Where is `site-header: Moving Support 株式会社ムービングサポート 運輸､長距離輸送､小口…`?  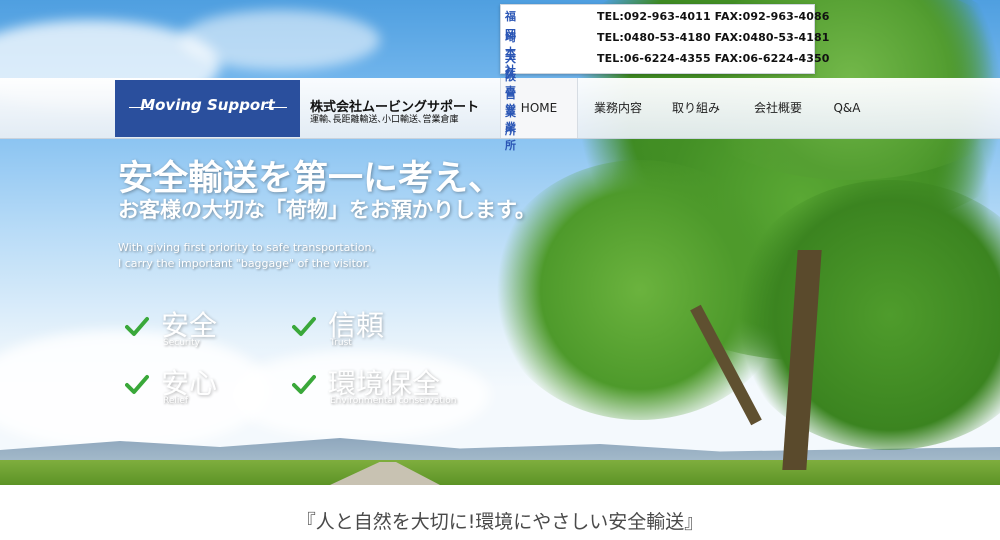 site-header: Moving Support 株式会社ムービングサポート 運輸､長距離輸送､小口… is located at coordinates (500, 108).